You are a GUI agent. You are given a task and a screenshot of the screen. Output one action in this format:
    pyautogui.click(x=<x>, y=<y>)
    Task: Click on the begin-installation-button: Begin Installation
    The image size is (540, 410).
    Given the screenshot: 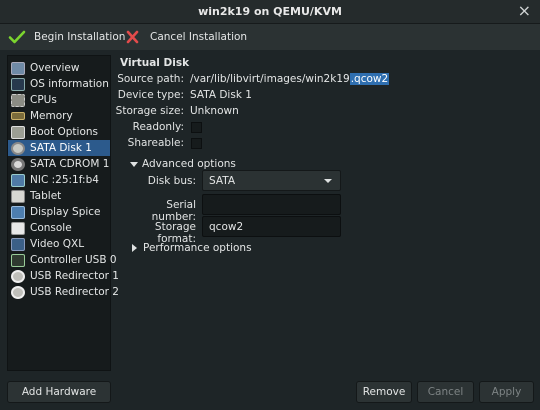 What is the action you would take?
    pyautogui.click(x=66, y=37)
    